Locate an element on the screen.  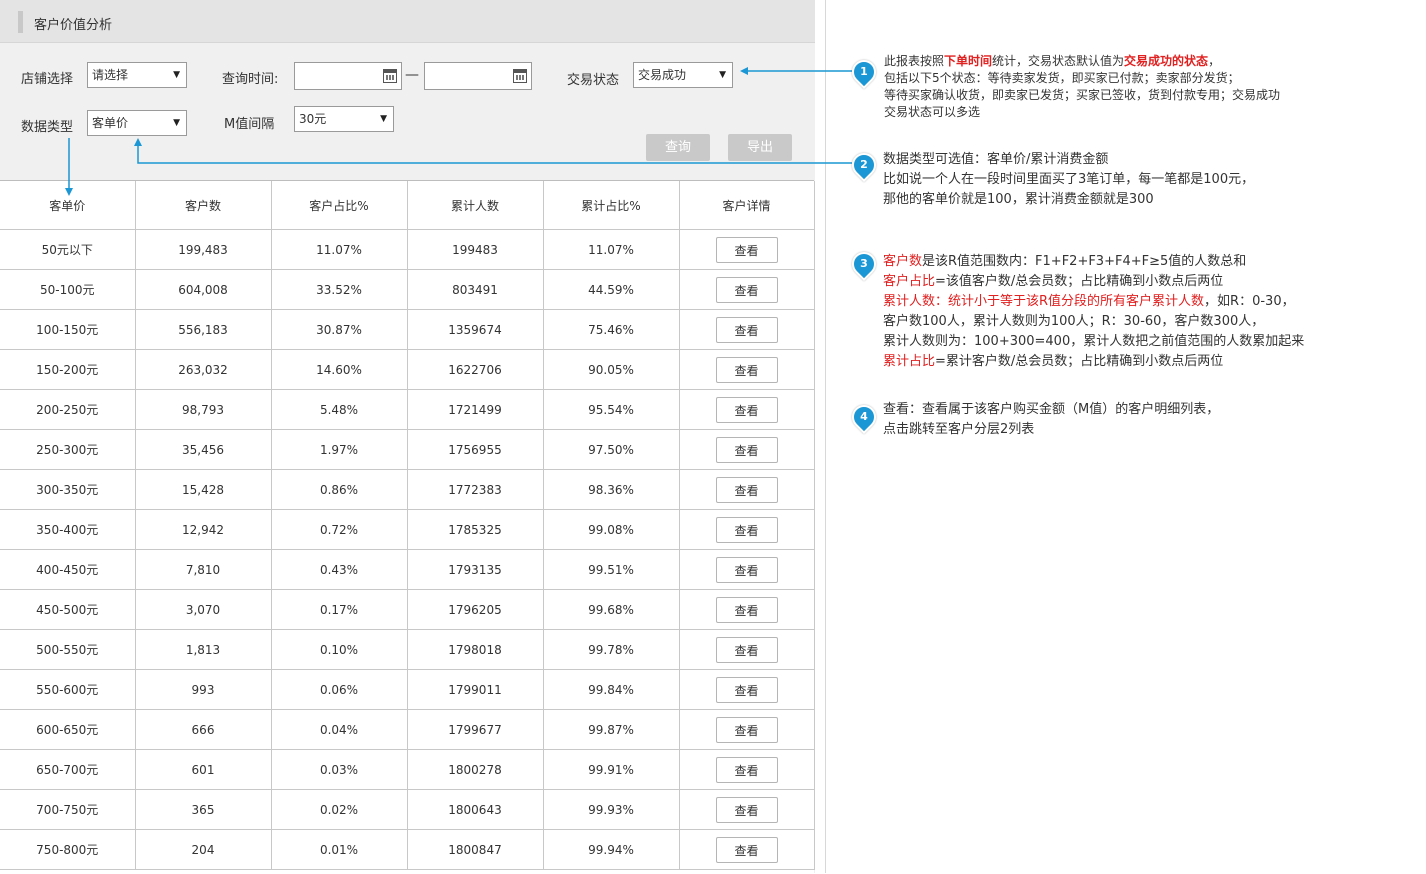
table-cell: 0.72% is located at coordinates (339, 529).